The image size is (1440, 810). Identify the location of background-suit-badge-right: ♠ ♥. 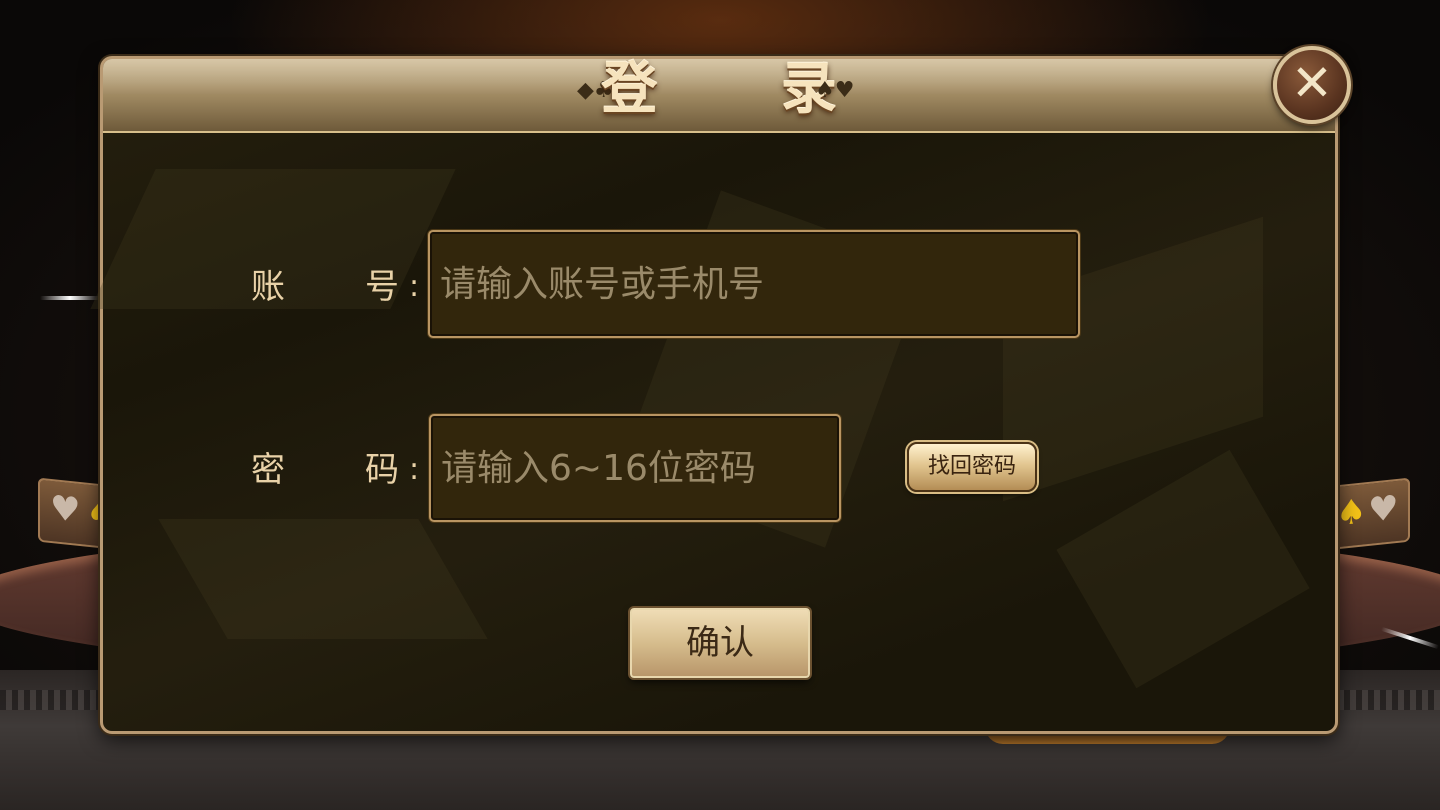
(1368, 514).